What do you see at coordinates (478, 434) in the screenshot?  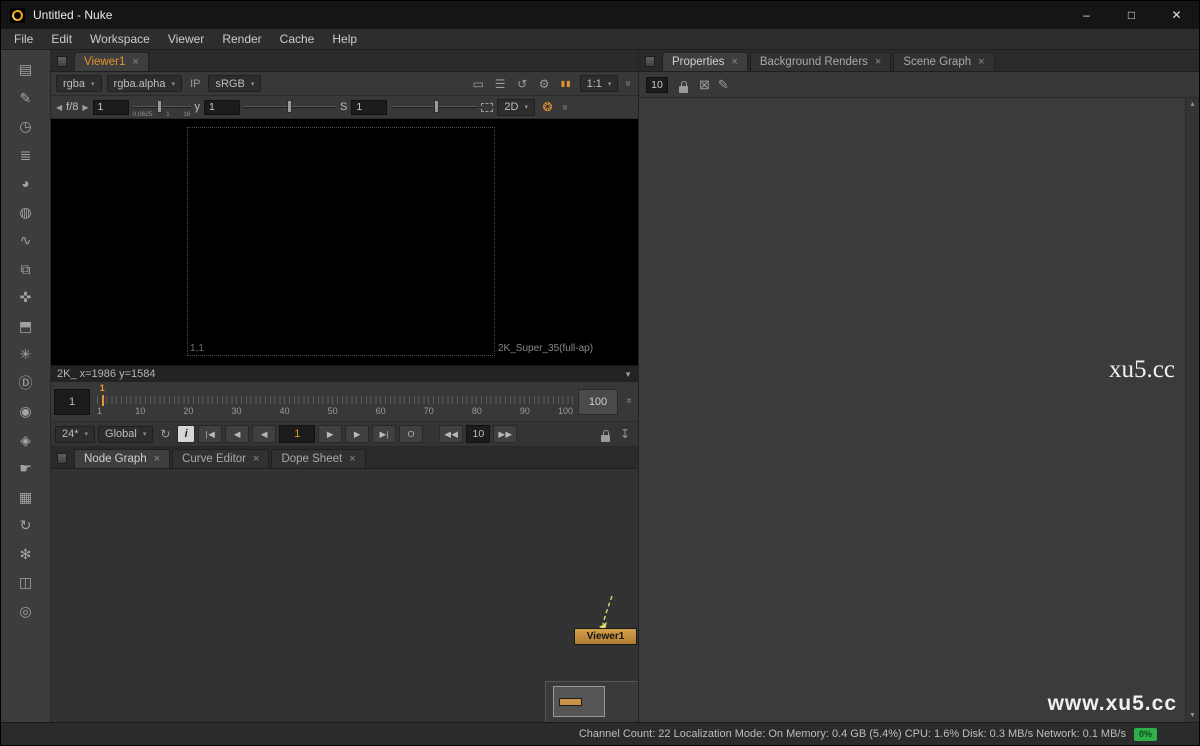 I see `frame-increment-input: 10` at bounding box center [478, 434].